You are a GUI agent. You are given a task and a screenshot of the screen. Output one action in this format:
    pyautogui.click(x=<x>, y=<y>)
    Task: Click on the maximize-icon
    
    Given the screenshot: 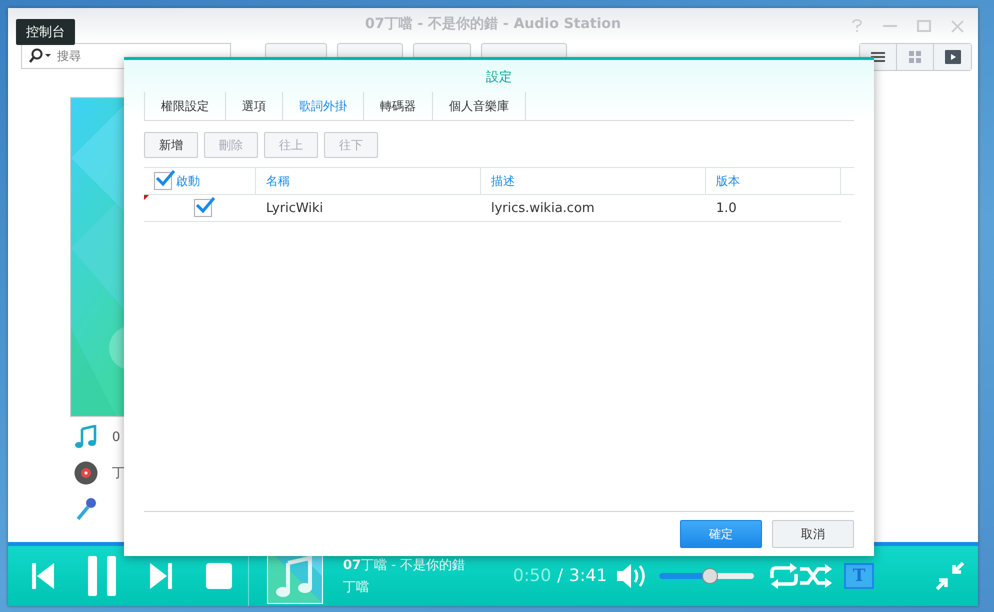 What is the action you would take?
    pyautogui.click(x=924, y=26)
    